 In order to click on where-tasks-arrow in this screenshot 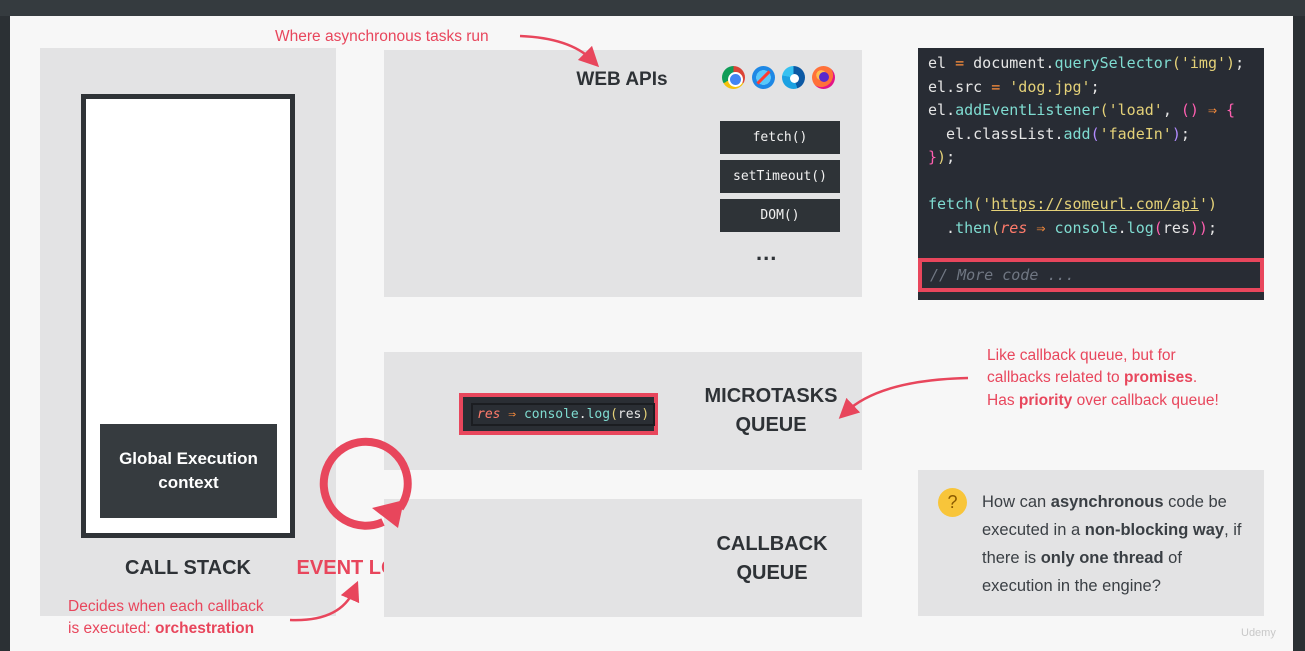, I will do `click(559, 51)`.